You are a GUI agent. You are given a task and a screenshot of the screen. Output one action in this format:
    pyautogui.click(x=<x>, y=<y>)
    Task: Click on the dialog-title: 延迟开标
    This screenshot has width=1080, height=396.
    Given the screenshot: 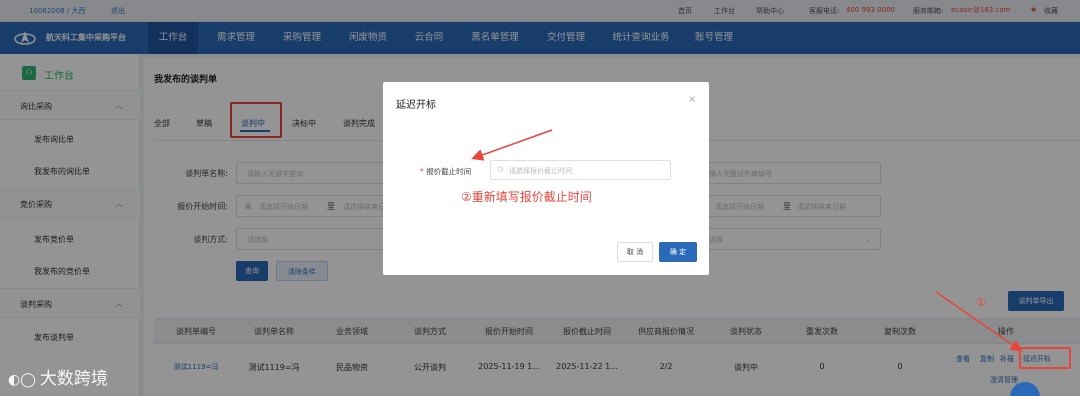 What is the action you would take?
    pyautogui.click(x=416, y=105)
    